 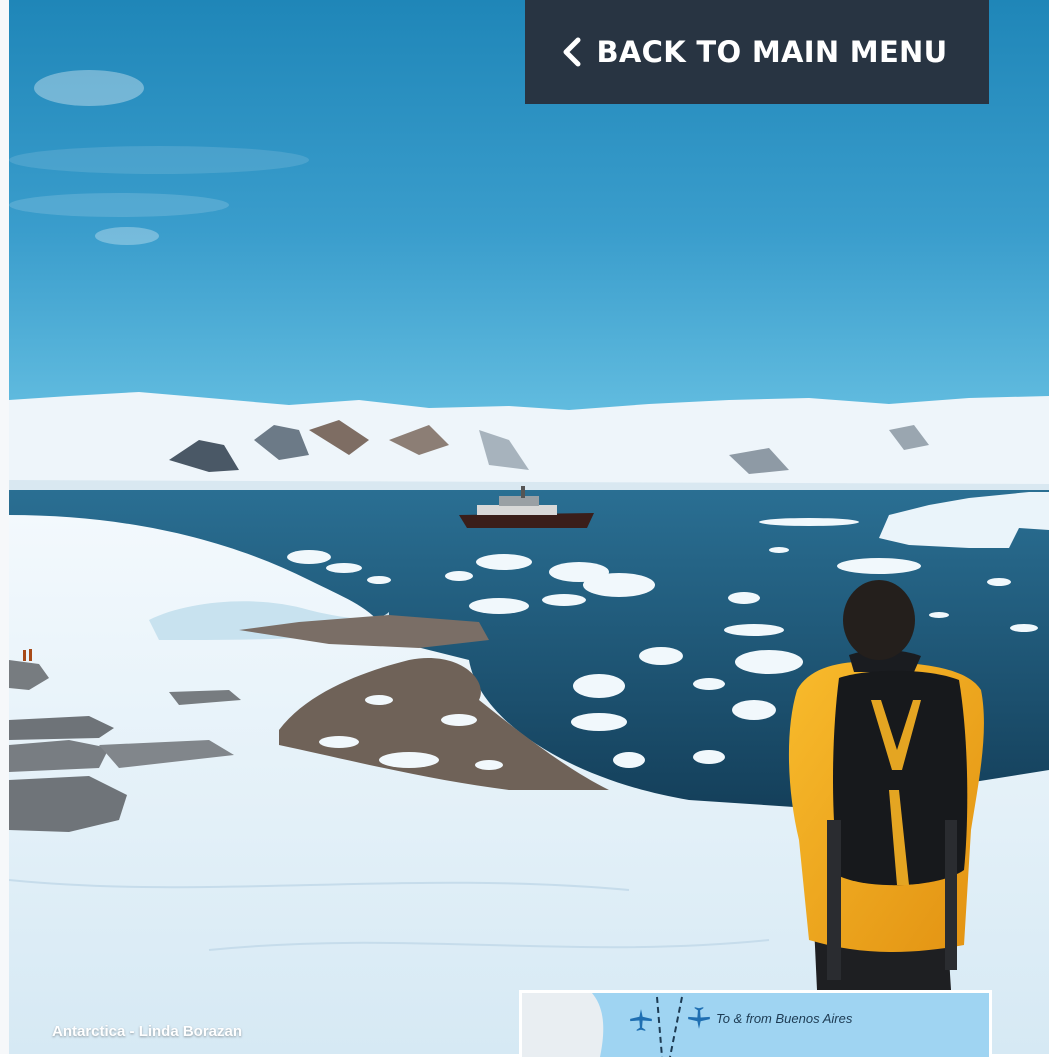 I want to click on back-to-main-menu-button: BACK TO MAIN MENU, so click(x=757, y=52).